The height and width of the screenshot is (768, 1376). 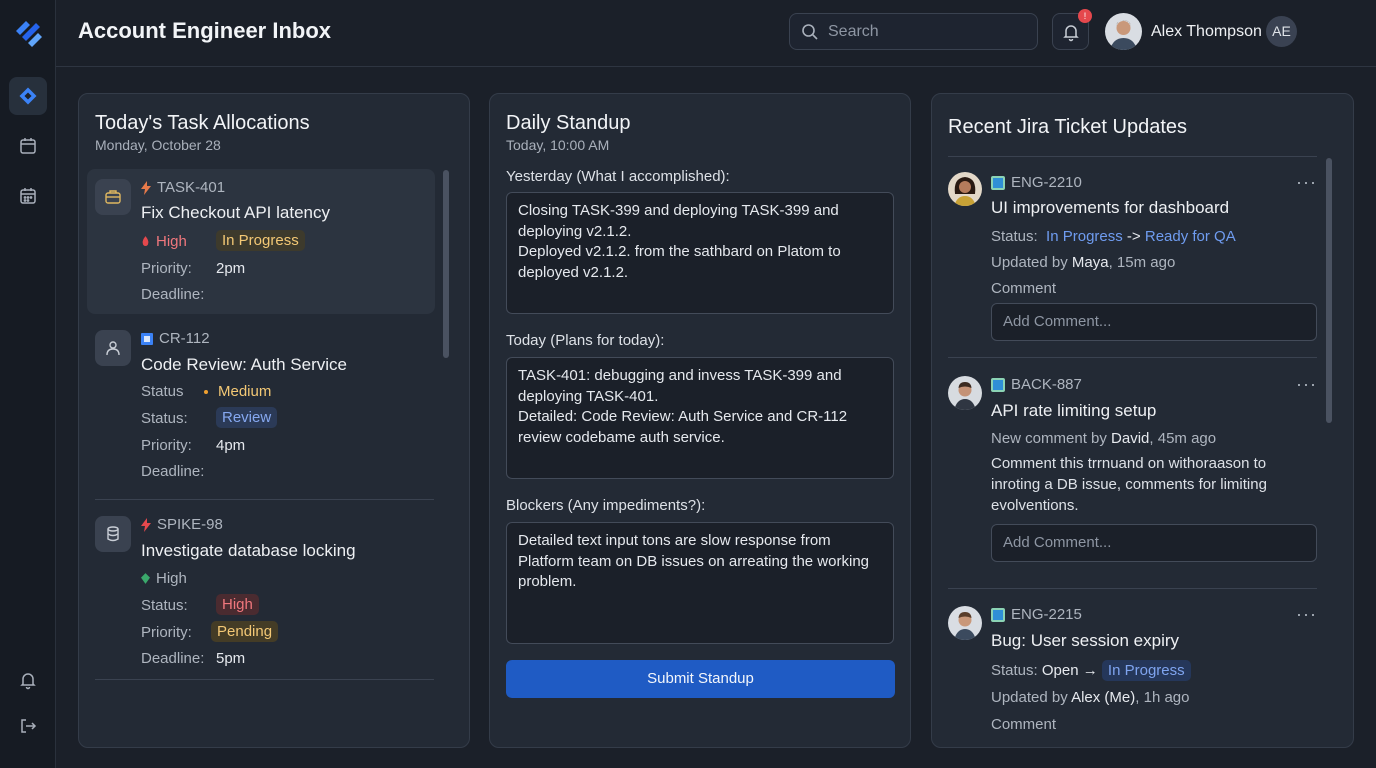 I want to click on panel-date: Monday, October 28, so click(x=158, y=145).